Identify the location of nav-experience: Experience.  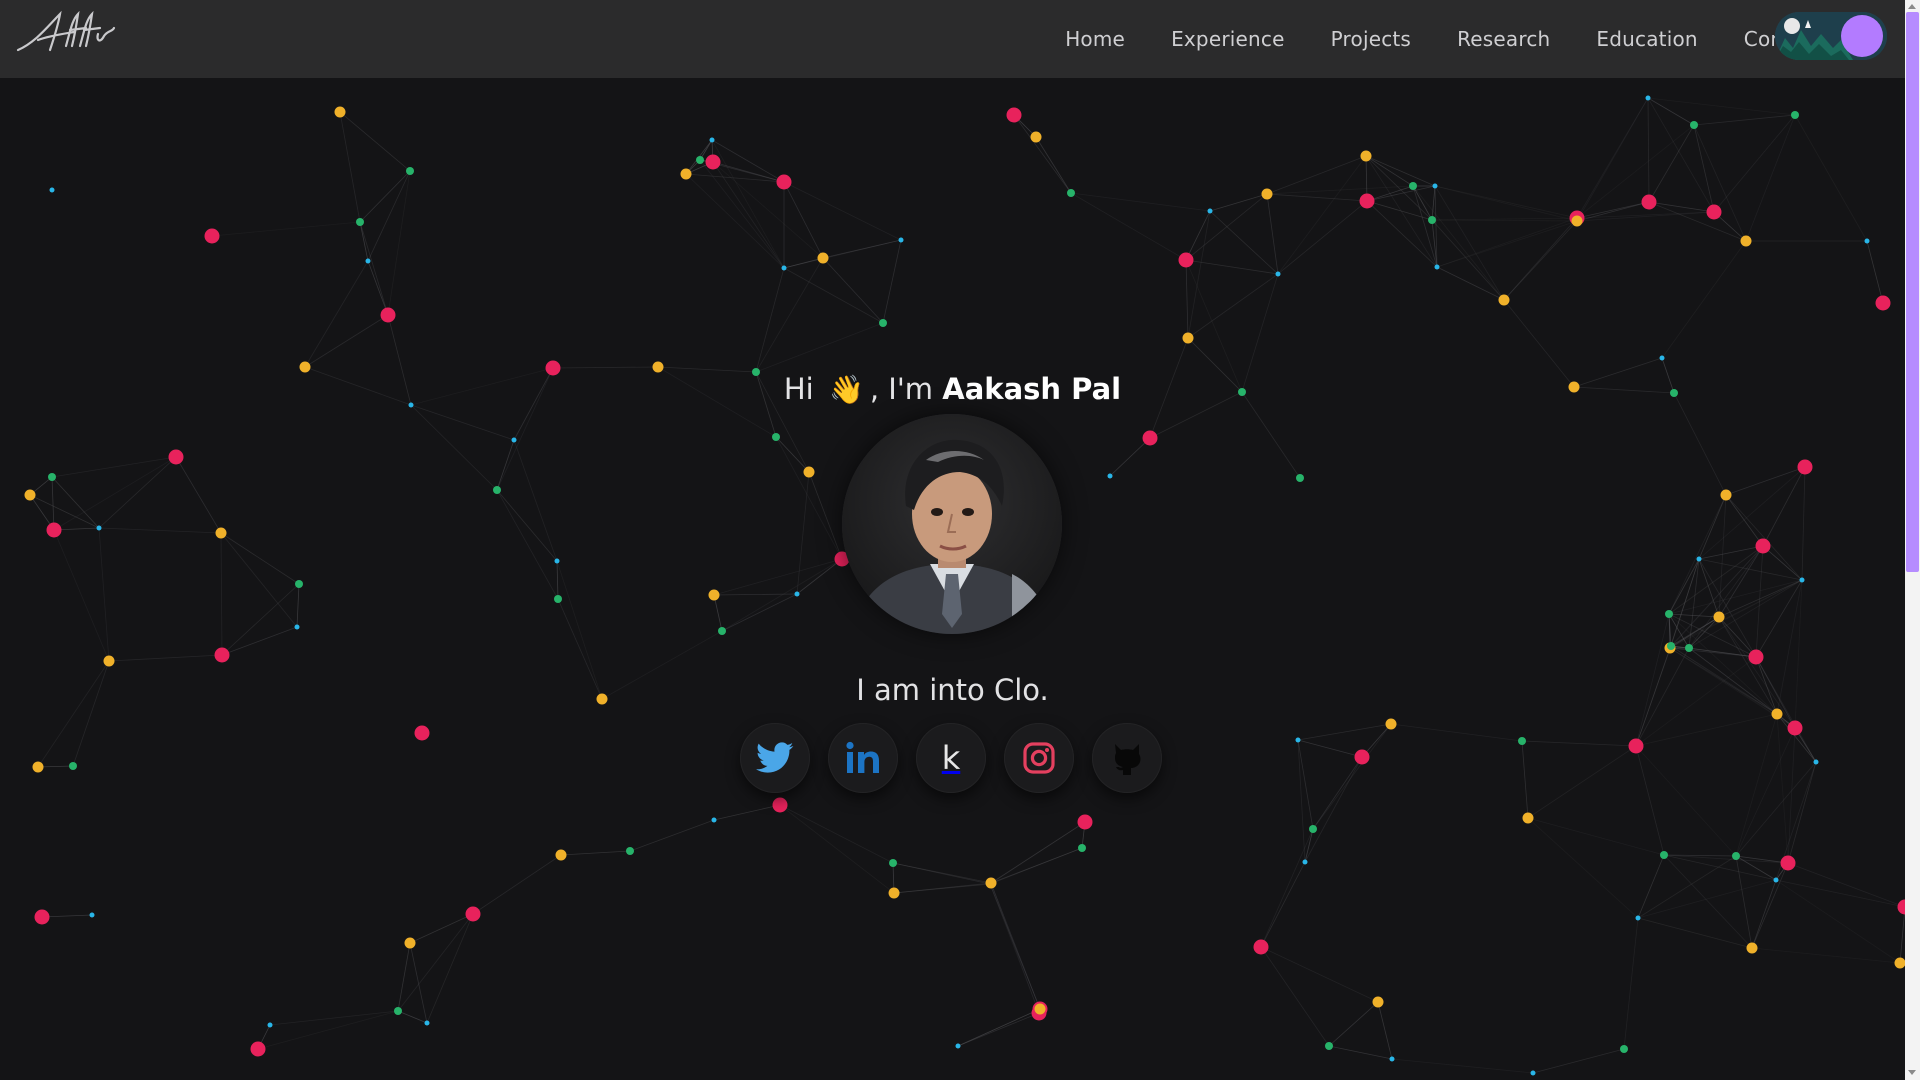
(1228, 39).